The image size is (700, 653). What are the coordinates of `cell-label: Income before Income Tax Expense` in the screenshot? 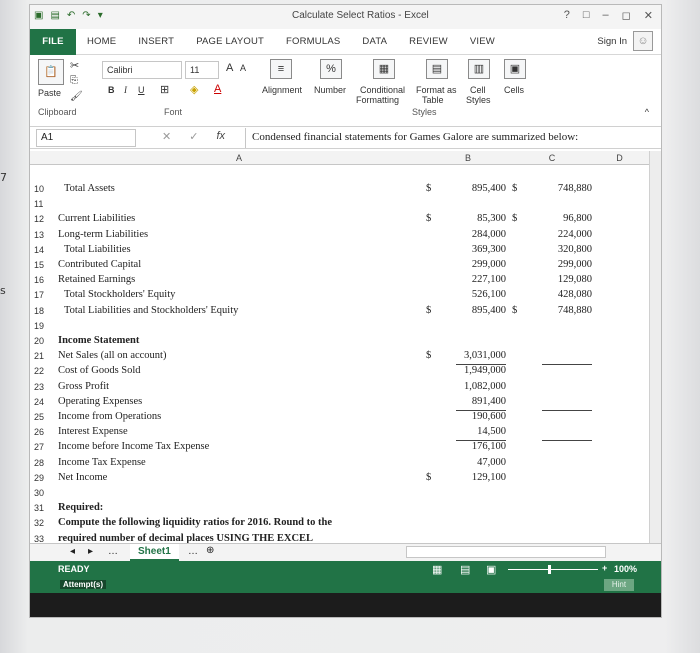 It's located at (133, 446).